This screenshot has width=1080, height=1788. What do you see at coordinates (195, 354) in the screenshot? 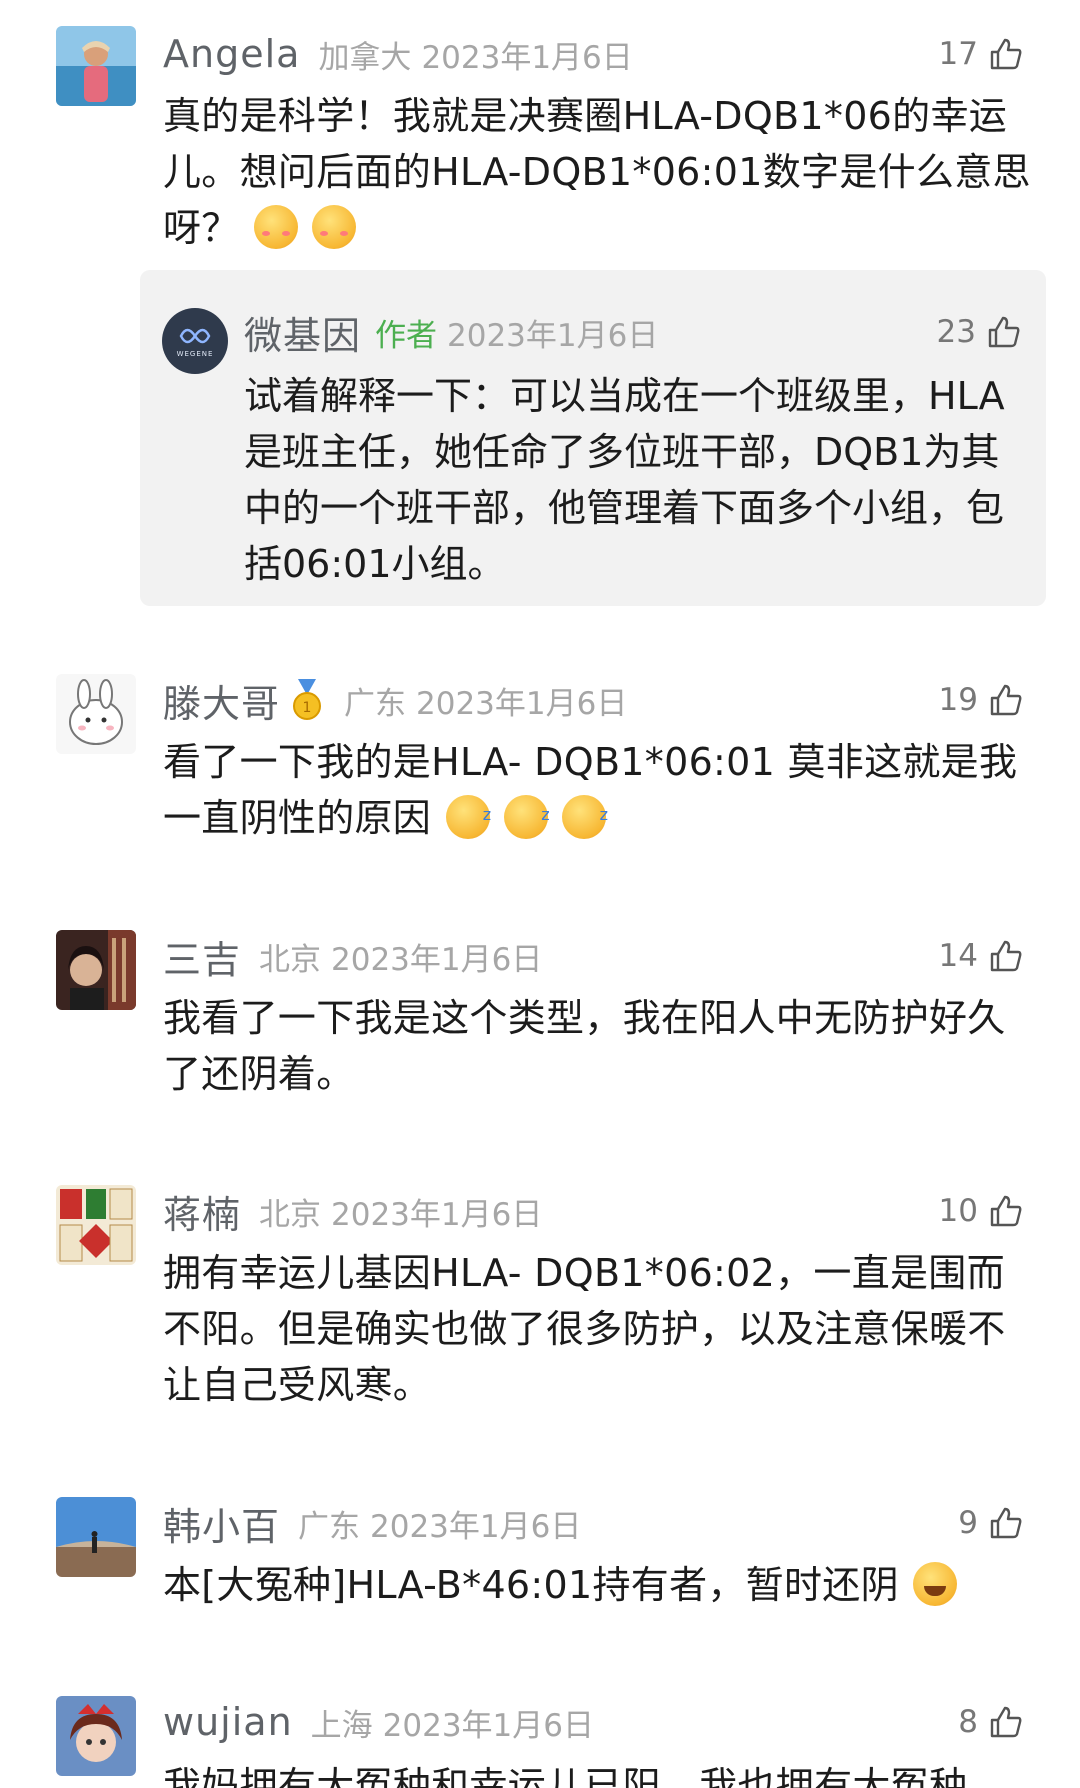
I see `author-avatar-label: WEGENE` at bounding box center [195, 354].